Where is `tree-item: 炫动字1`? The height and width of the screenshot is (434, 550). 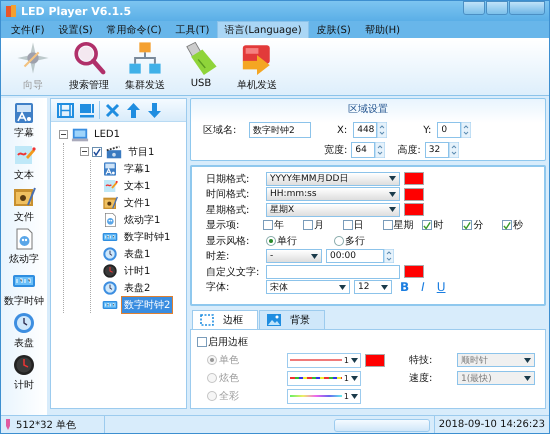 tree-item: 炫动字1 is located at coordinates (142, 220).